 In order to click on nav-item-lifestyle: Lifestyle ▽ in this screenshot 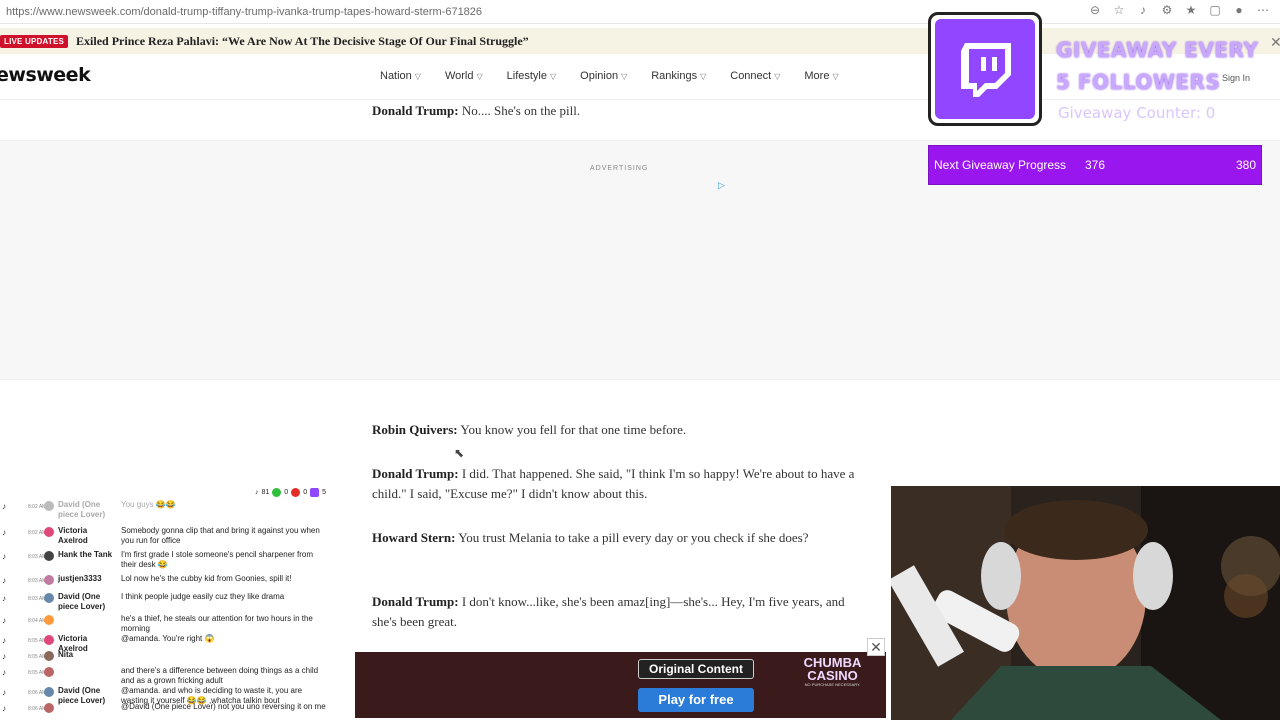, I will do `click(532, 76)`.